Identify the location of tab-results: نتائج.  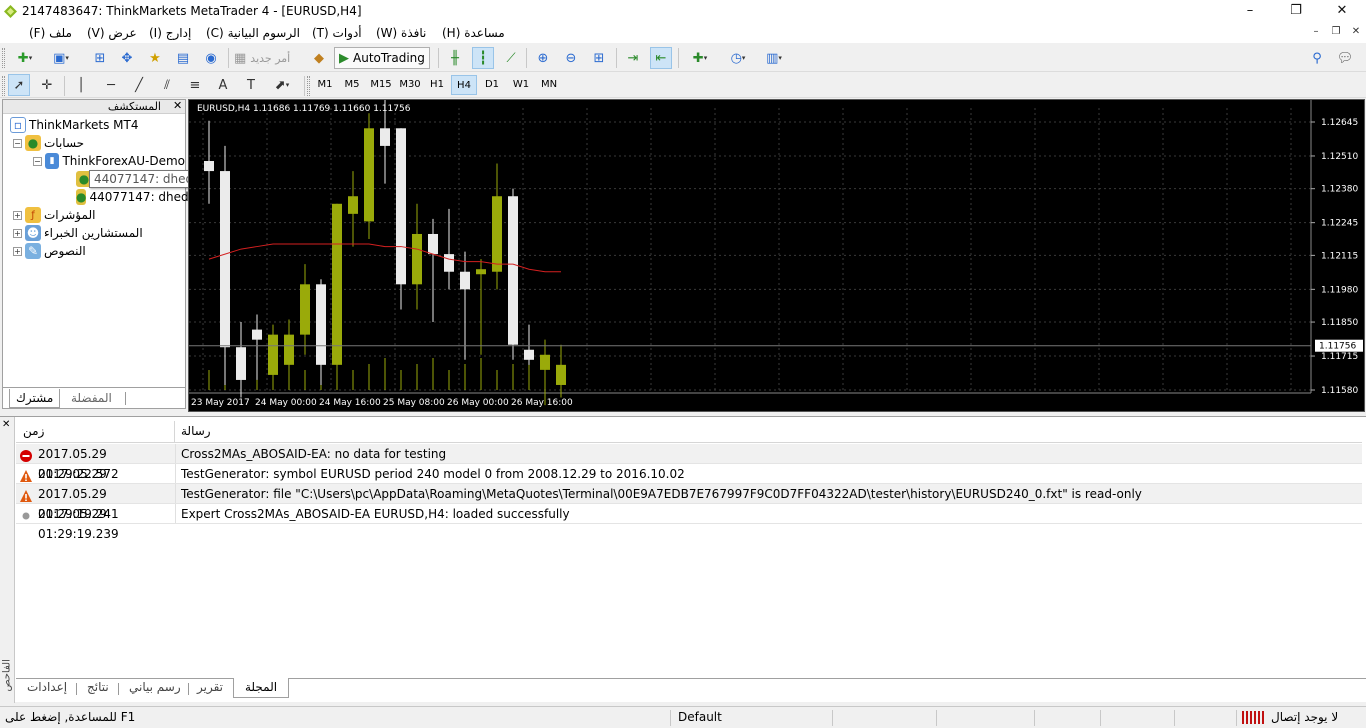
(98, 688).